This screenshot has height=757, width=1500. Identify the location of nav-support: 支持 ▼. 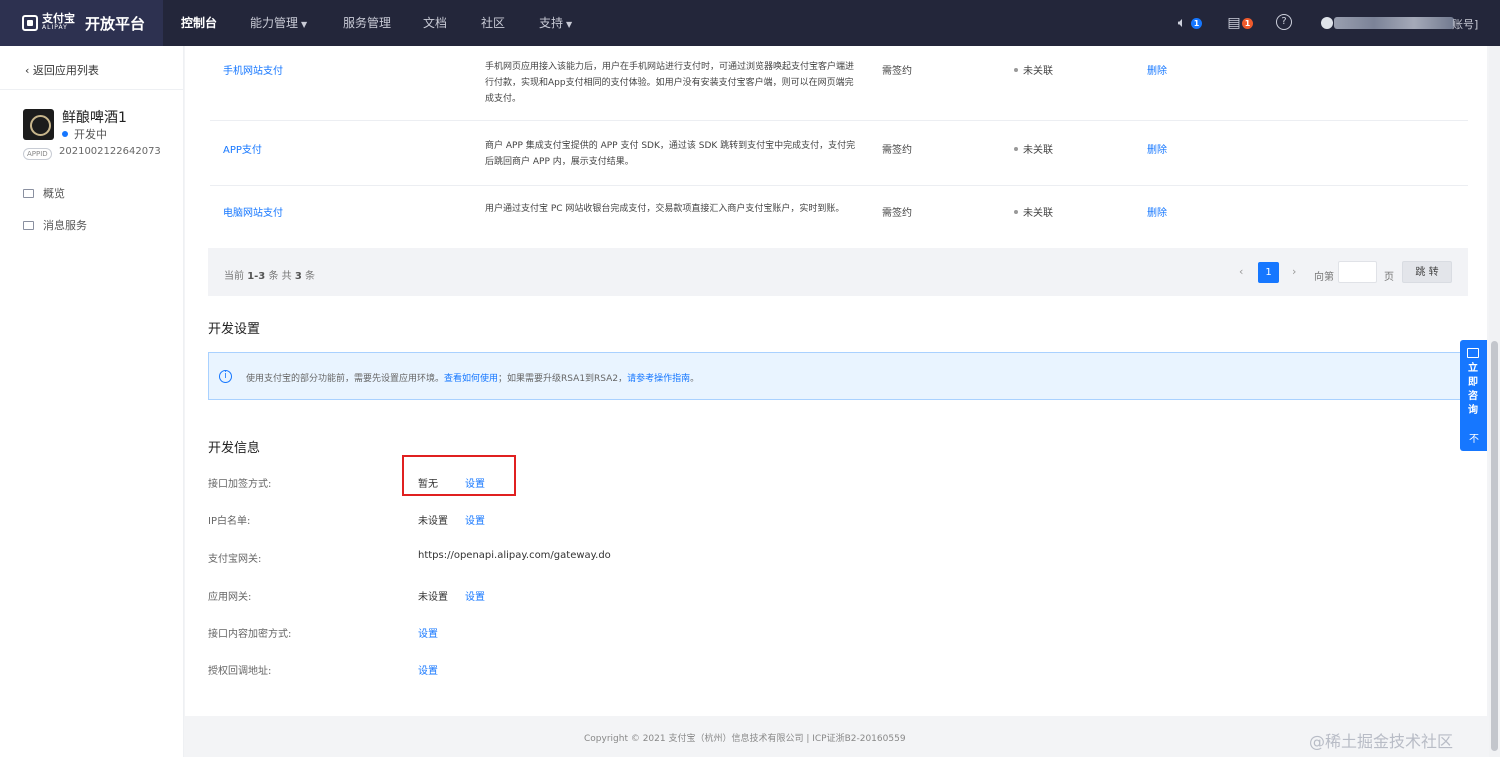
(555, 23).